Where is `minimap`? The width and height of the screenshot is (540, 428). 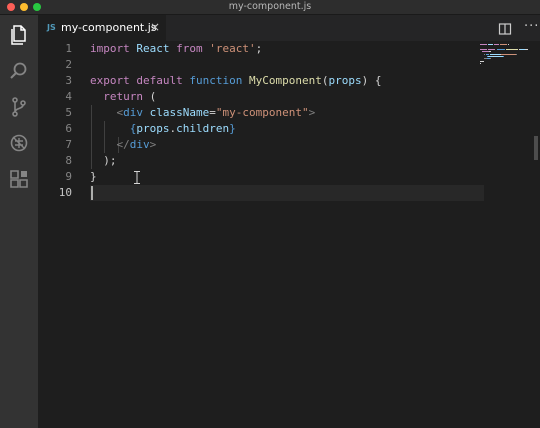
minimap is located at coordinates (504, 64).